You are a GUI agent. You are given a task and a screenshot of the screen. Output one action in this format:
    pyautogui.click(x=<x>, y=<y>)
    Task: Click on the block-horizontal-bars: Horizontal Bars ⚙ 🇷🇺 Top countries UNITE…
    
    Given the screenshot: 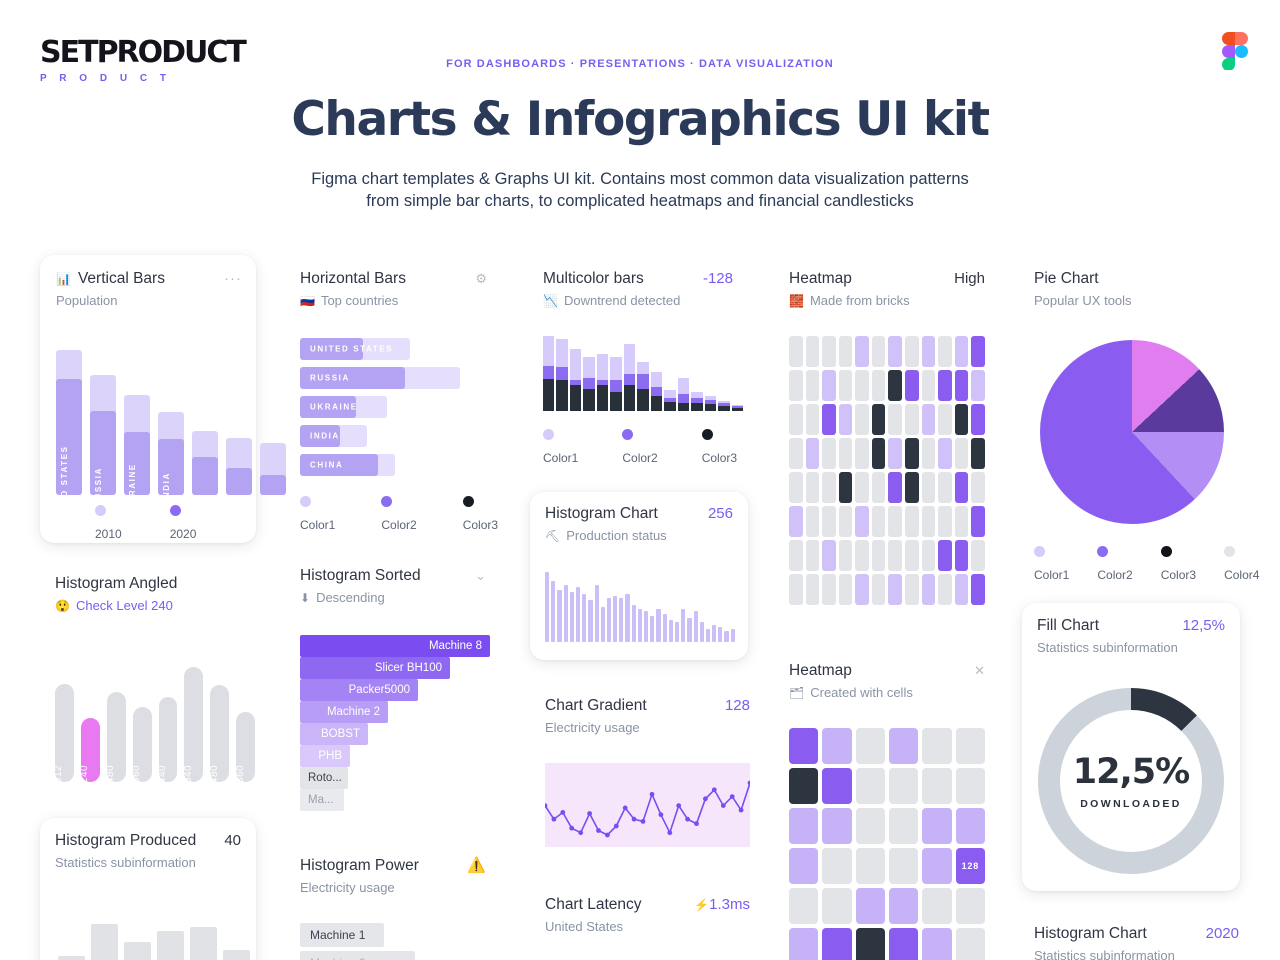 What is the action you would take?
    pyautogui.click(x=400, y=402)
    